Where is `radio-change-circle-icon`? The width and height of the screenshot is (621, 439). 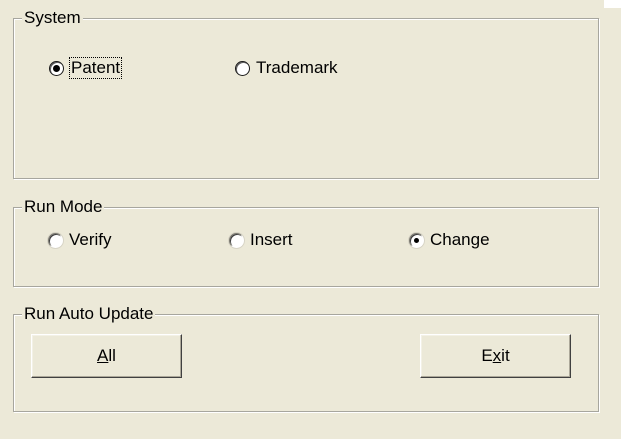 radio-change-circle-icon is located at coordinates (416, 240).